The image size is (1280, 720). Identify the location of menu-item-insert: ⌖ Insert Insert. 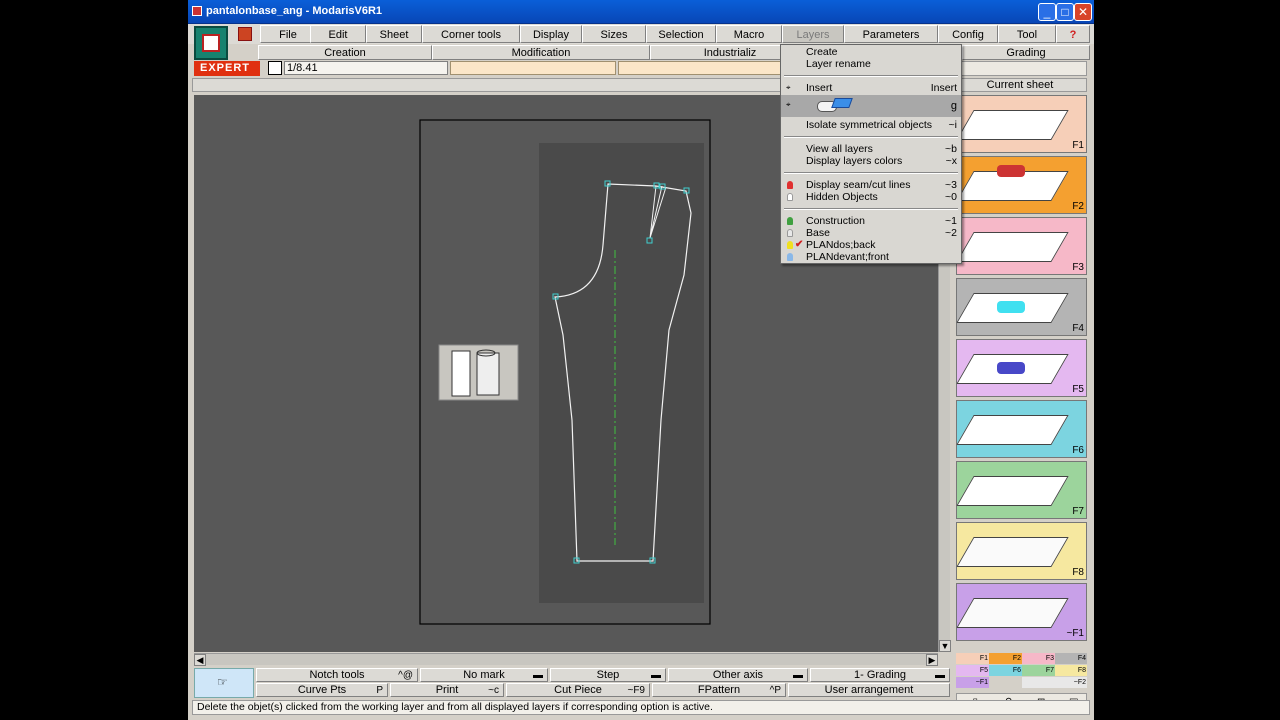
(871, 88).